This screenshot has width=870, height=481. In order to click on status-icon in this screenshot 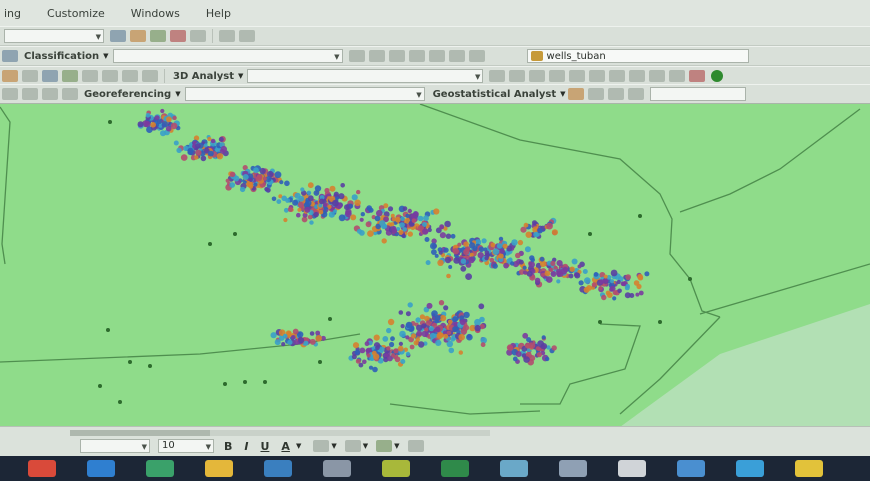, I will do `click(717, 76)`.